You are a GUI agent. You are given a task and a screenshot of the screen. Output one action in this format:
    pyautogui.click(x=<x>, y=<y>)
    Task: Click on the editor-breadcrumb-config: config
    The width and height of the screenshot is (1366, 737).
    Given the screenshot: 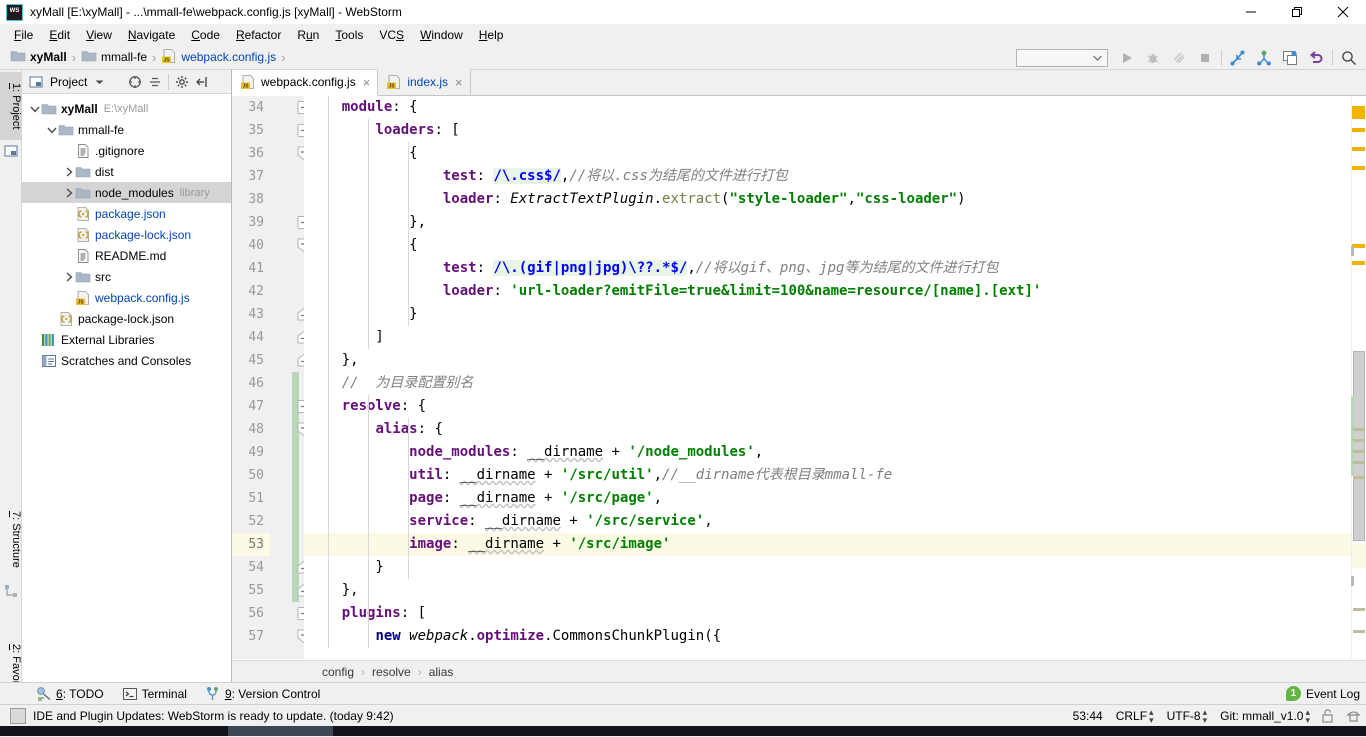 What is the action you would take?
    pyautogui.click(x=338, y=672)
    